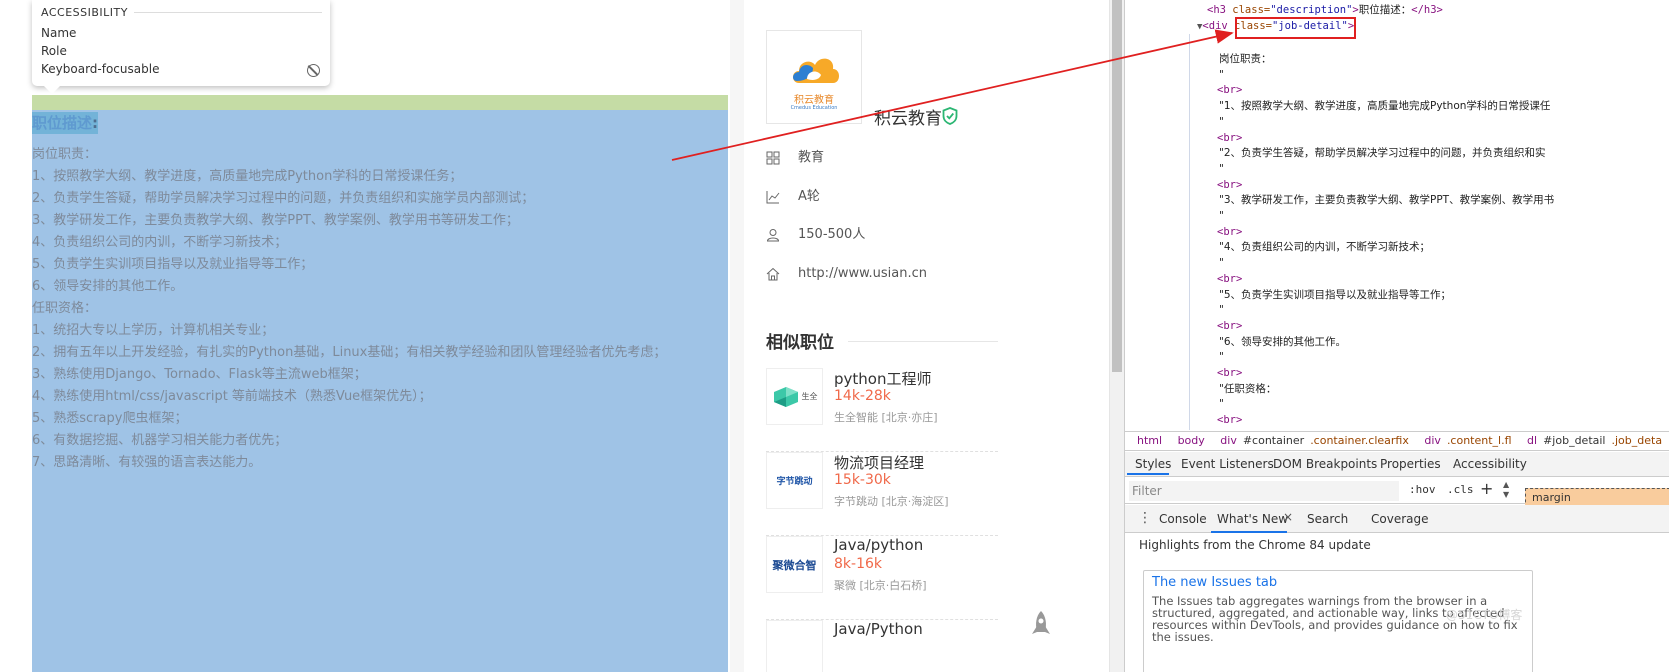 The width and height of the screenshot is (1669, 672). What do you see at coordinates (1490, 464) in the screenshot?
I see `tab-accessibility: Accessibility` at bounding box center [1490, 464].